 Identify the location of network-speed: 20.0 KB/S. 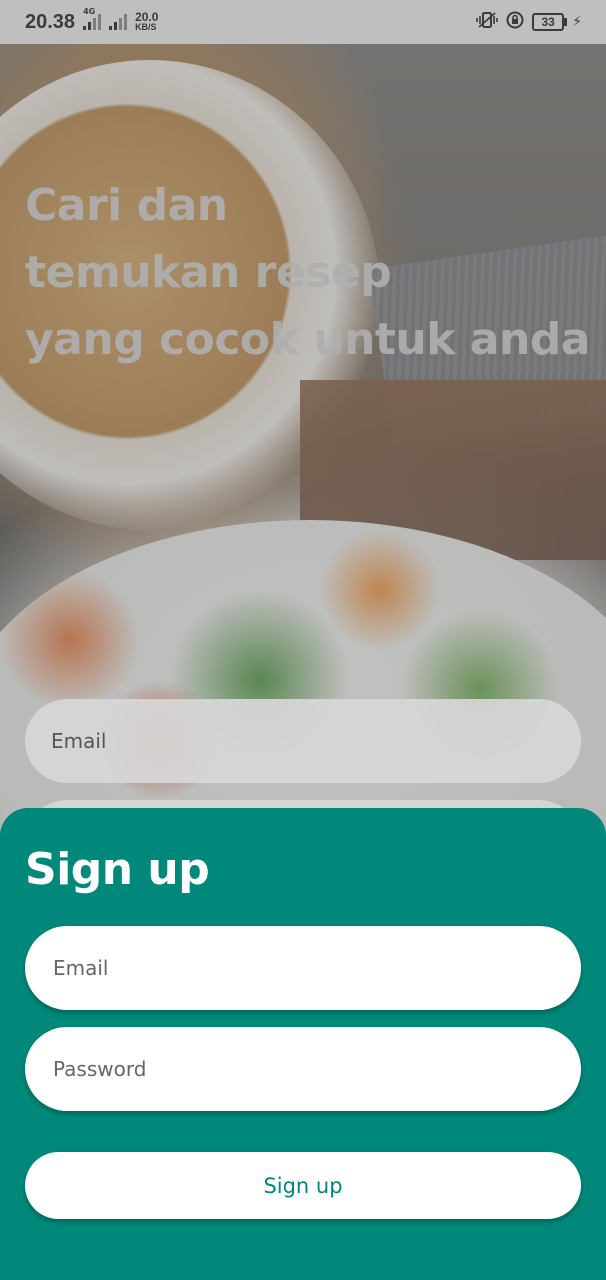
(147, 21).